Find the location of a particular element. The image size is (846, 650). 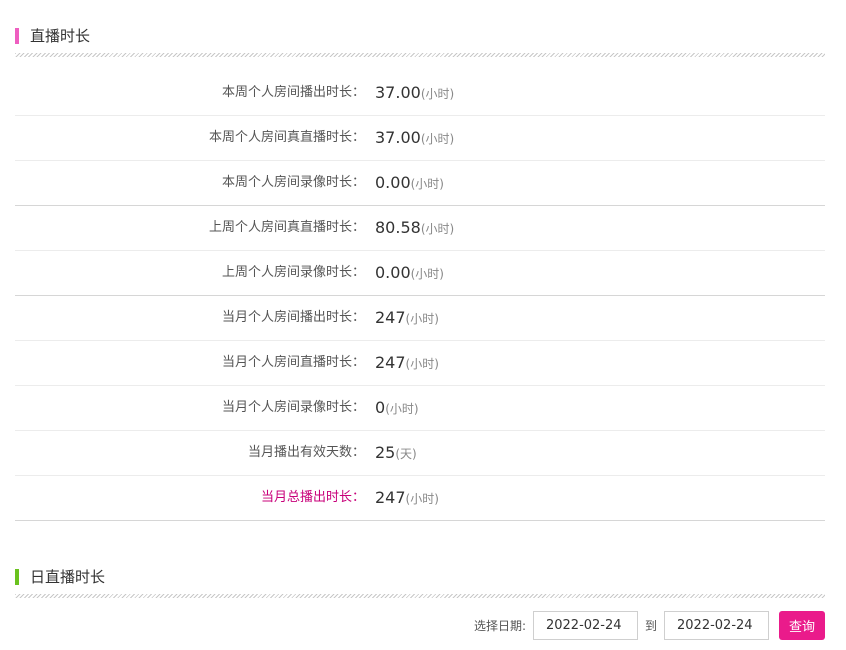

to-label: 到 is located at coordinates (650, 626).